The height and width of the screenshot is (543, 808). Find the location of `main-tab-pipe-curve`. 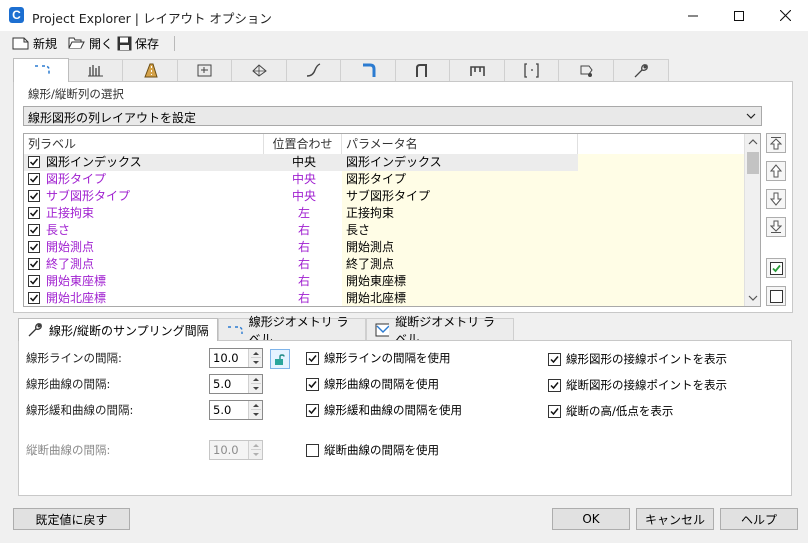

main-tab-pipe-curve is located at coordinates (313, 70).